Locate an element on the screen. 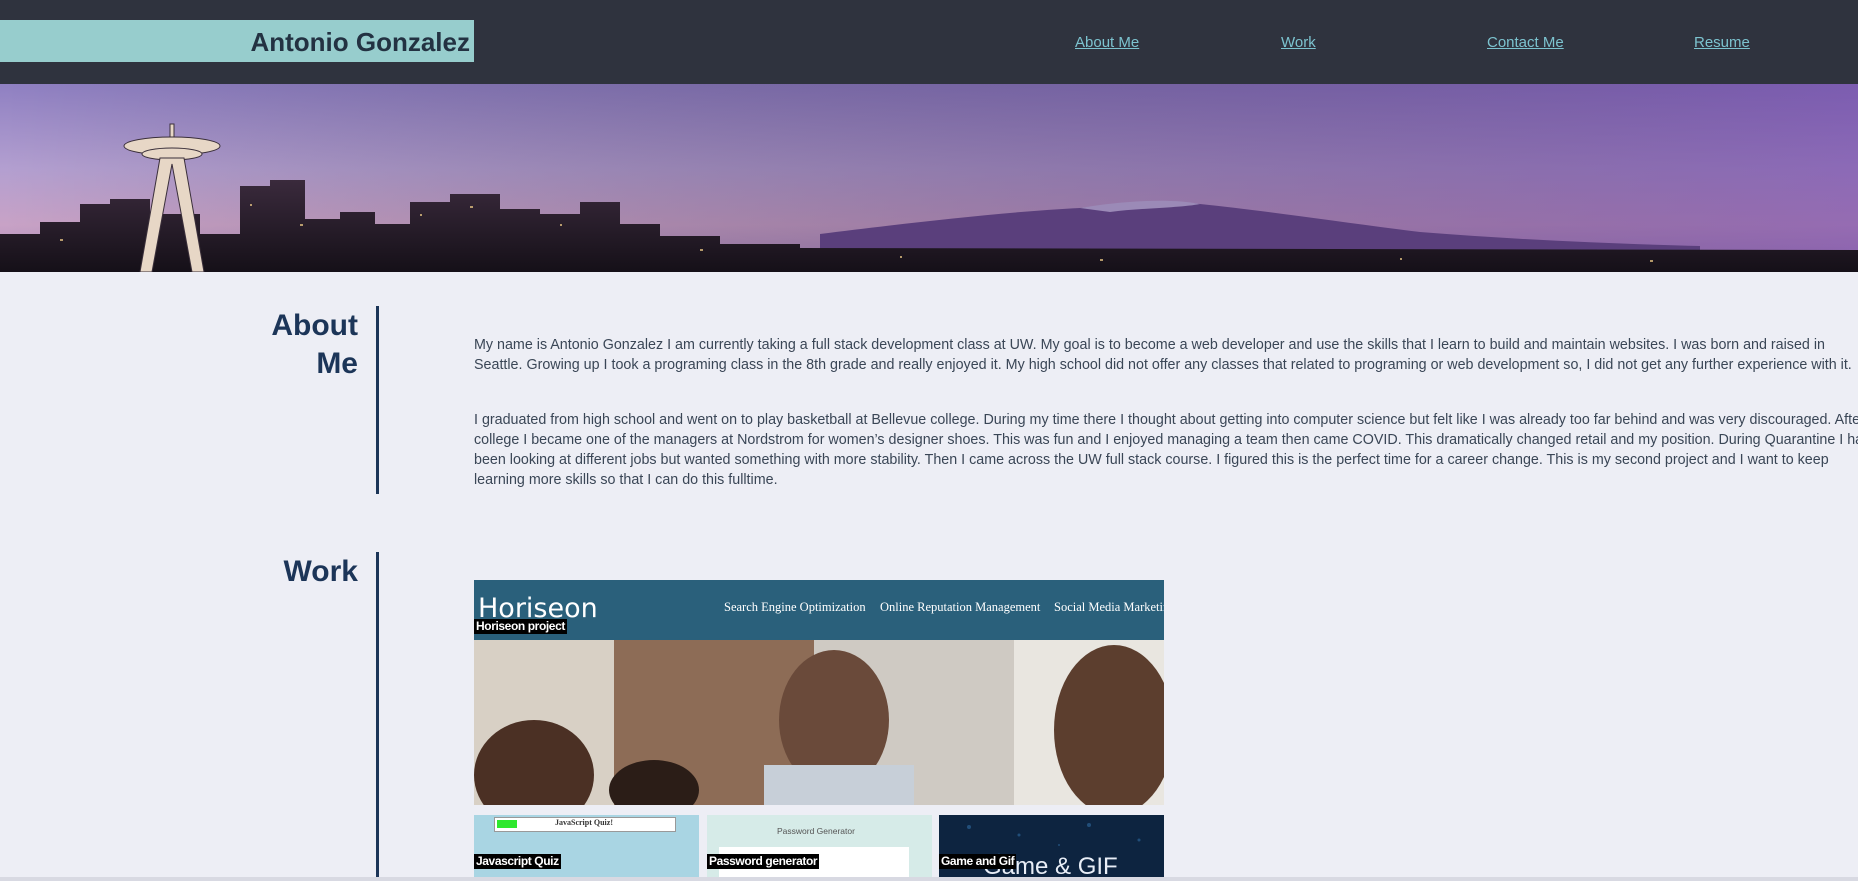 This screenshot has height=881, width=1858. horiseon-project-label: Horiseon project is located at coordinates (520, 626).